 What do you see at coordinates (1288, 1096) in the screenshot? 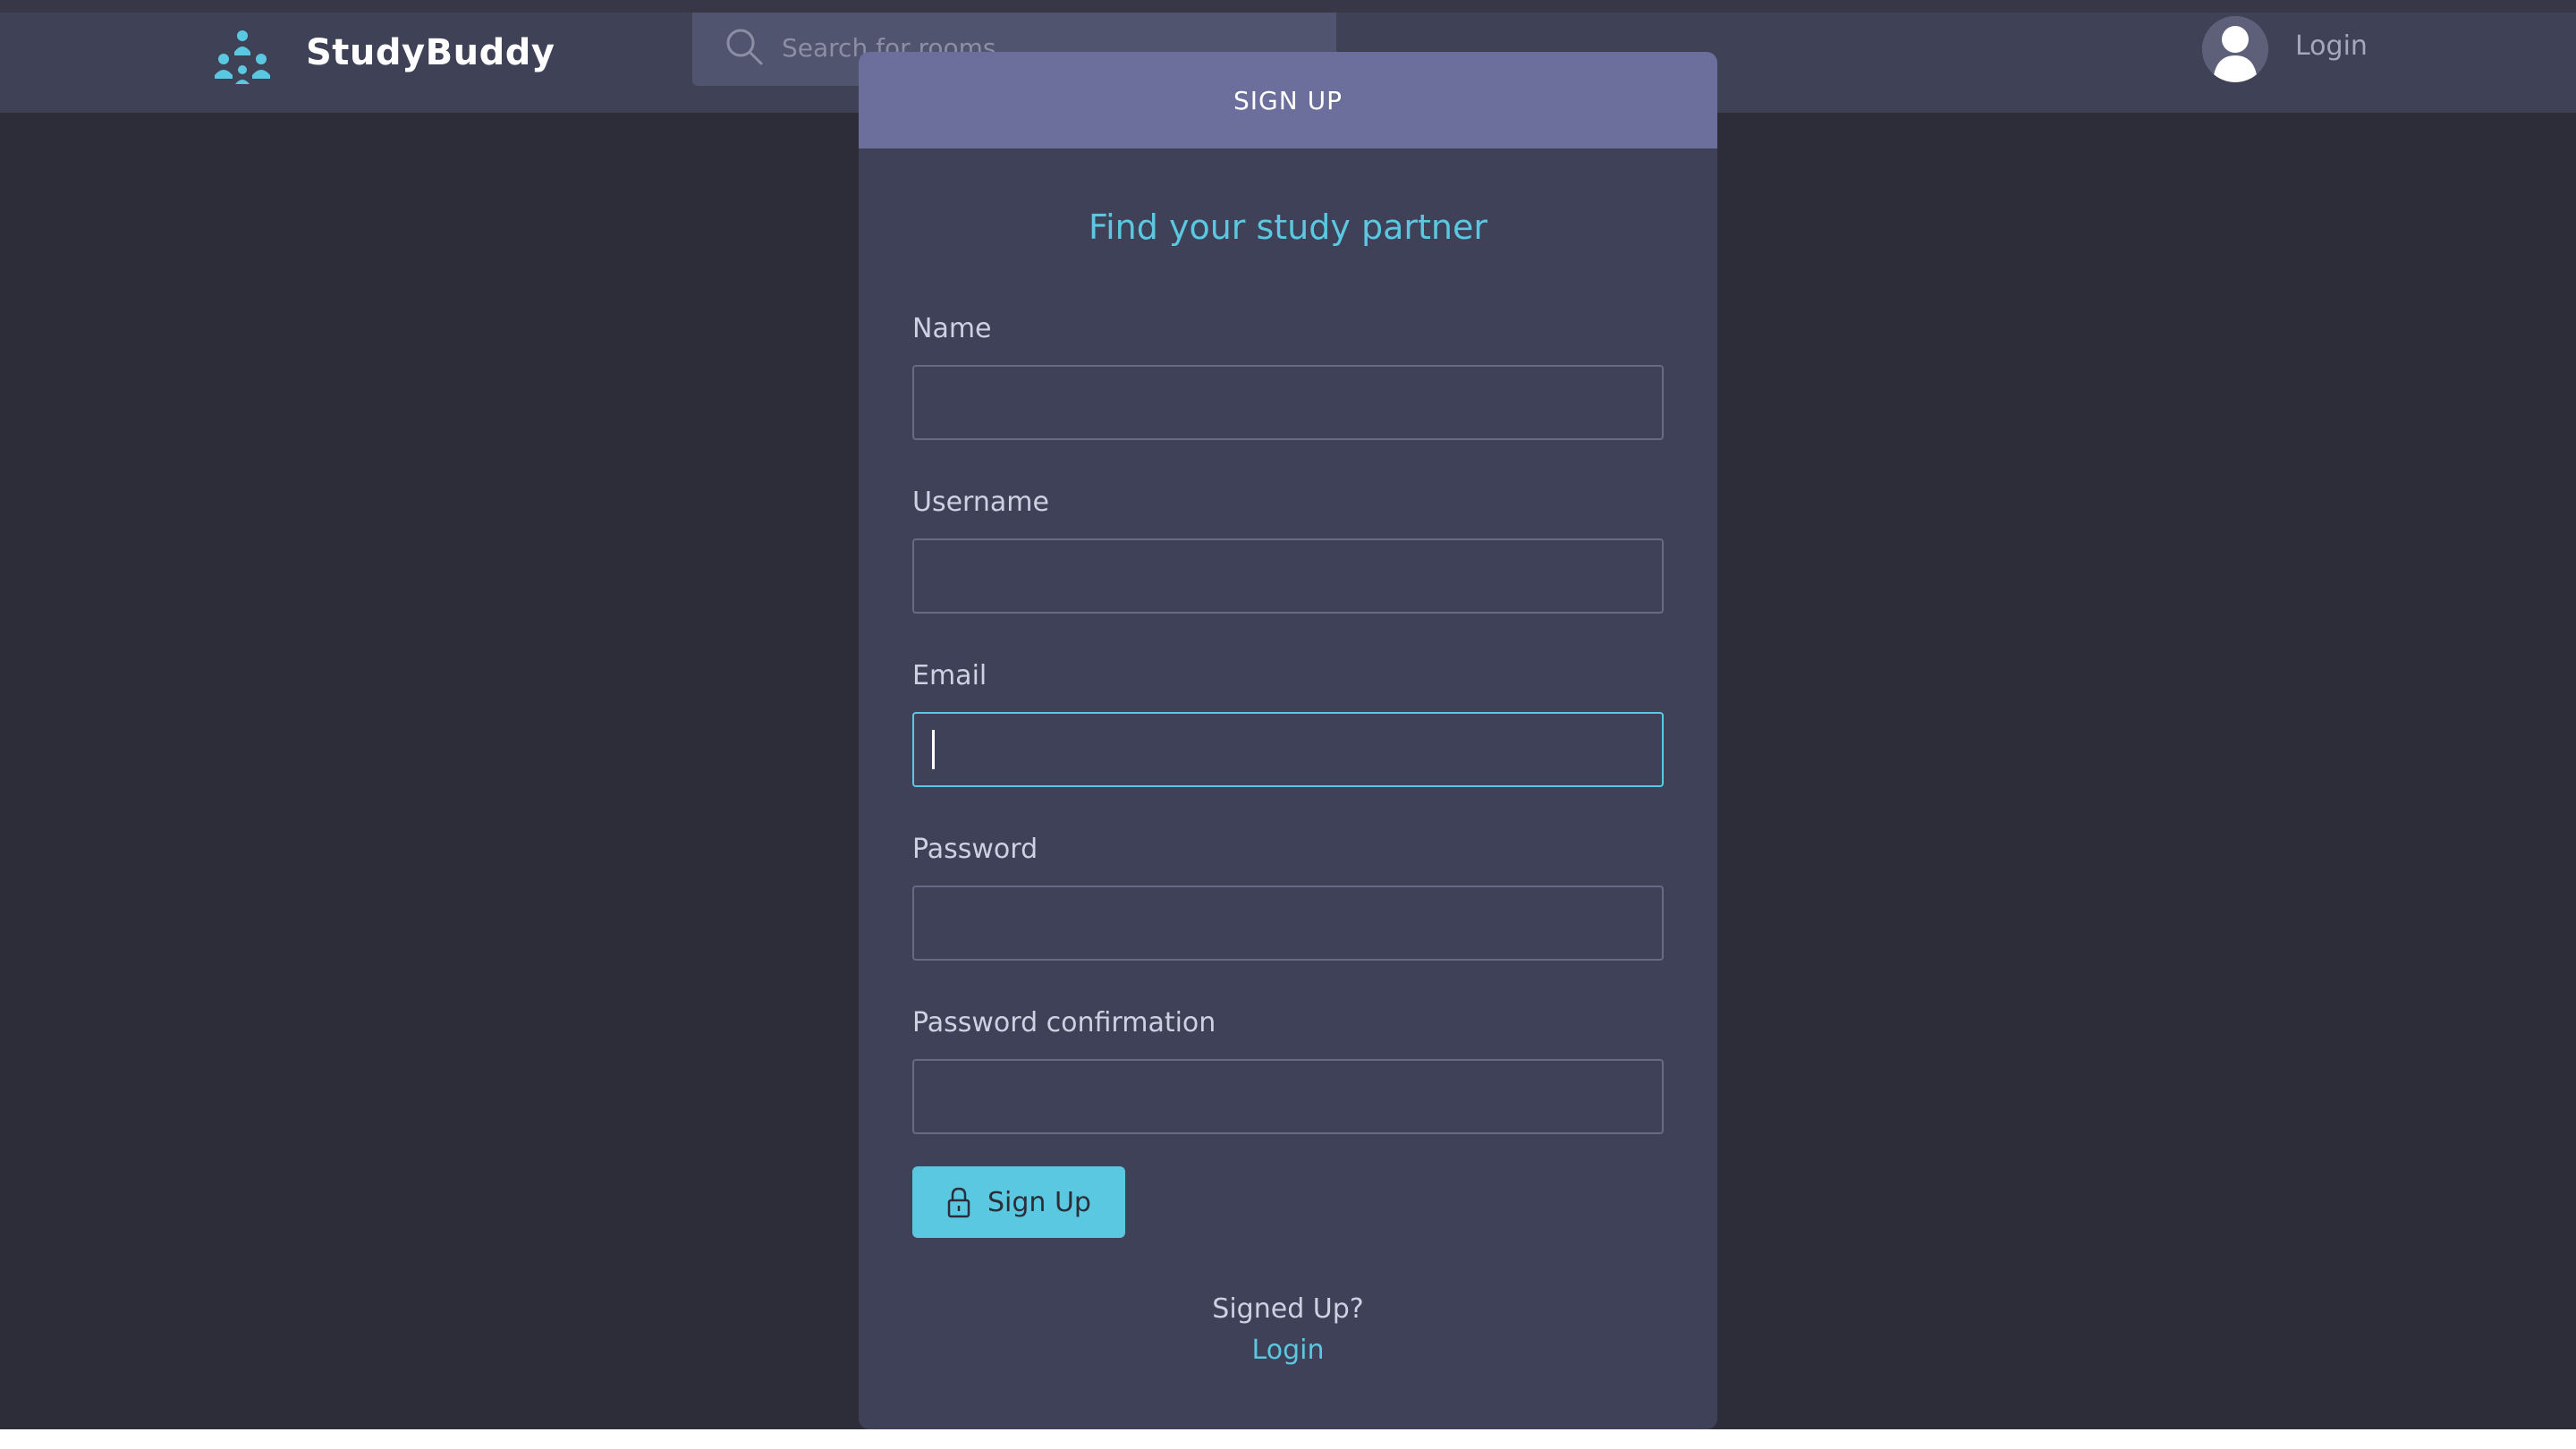
I see `password-confirmation-field` at bounding box center [1288, 1096].